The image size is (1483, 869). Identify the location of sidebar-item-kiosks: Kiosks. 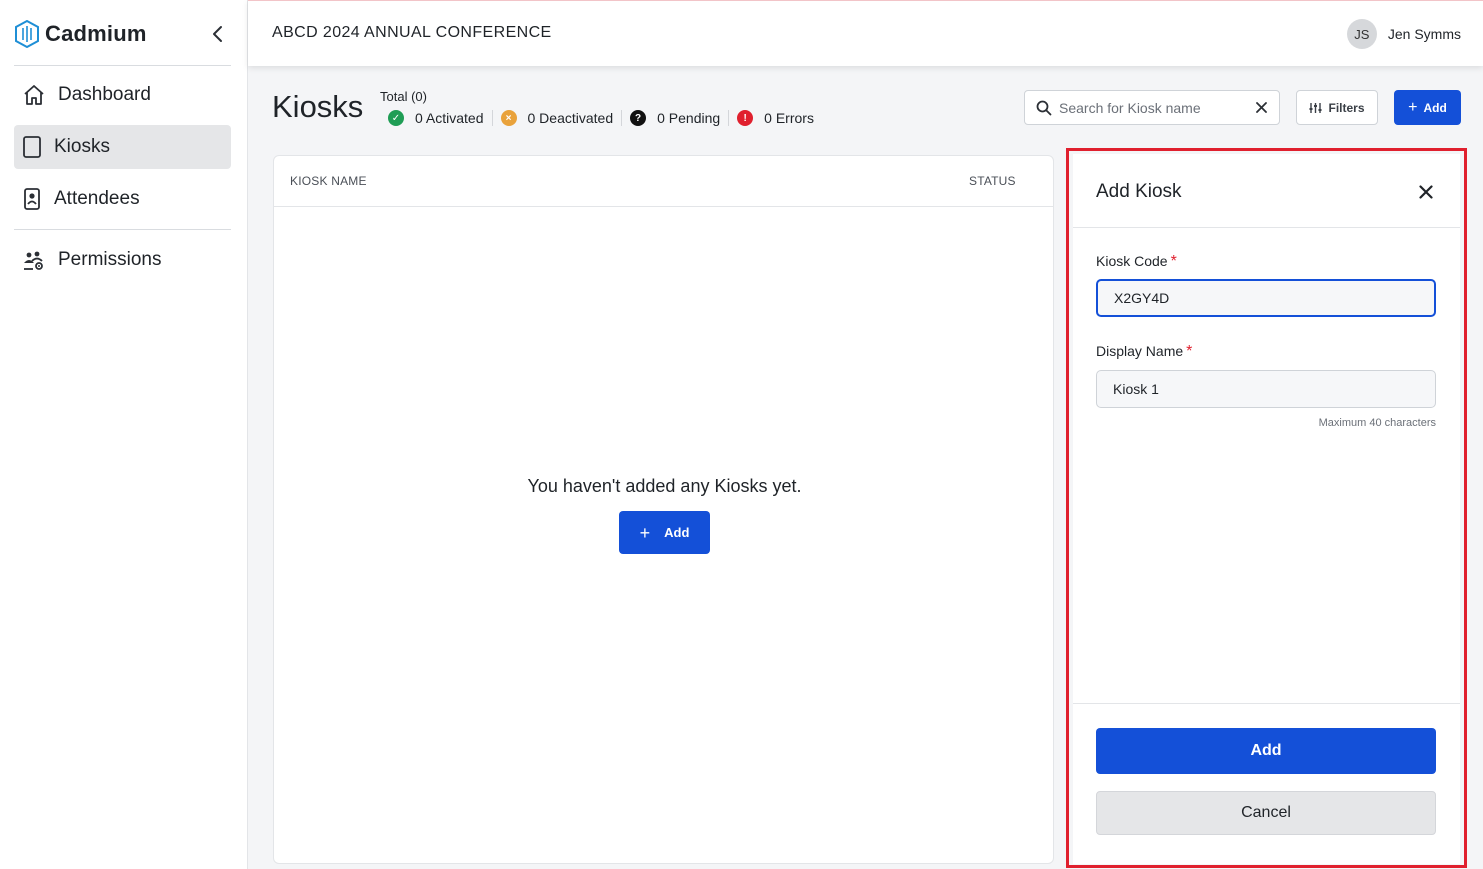
(122, 147).